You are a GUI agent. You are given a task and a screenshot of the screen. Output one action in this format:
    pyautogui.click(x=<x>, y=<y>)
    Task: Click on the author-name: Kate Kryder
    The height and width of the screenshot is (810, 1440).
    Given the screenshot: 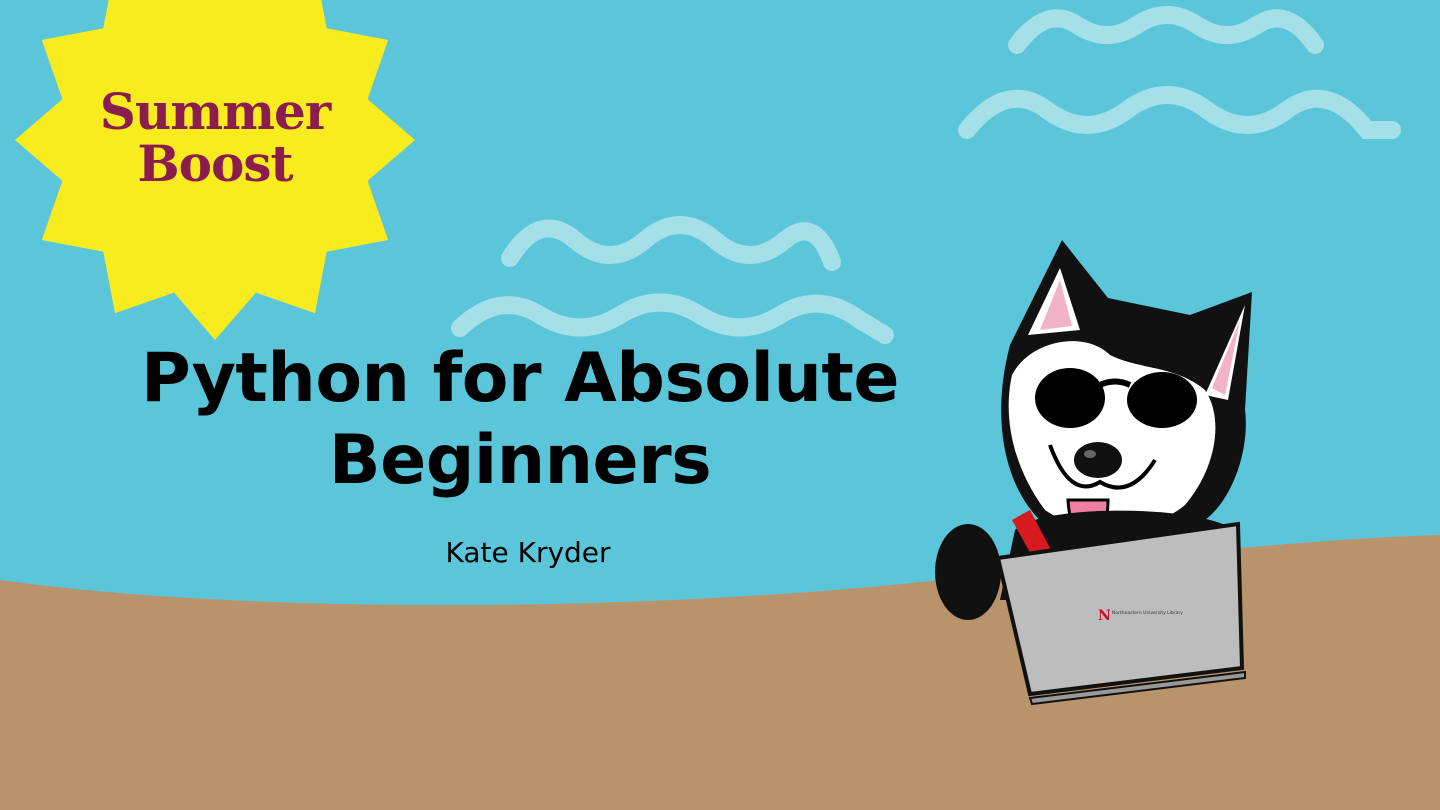 What is the action you would take?
    pyautogui.click(x=528, y=552)
    